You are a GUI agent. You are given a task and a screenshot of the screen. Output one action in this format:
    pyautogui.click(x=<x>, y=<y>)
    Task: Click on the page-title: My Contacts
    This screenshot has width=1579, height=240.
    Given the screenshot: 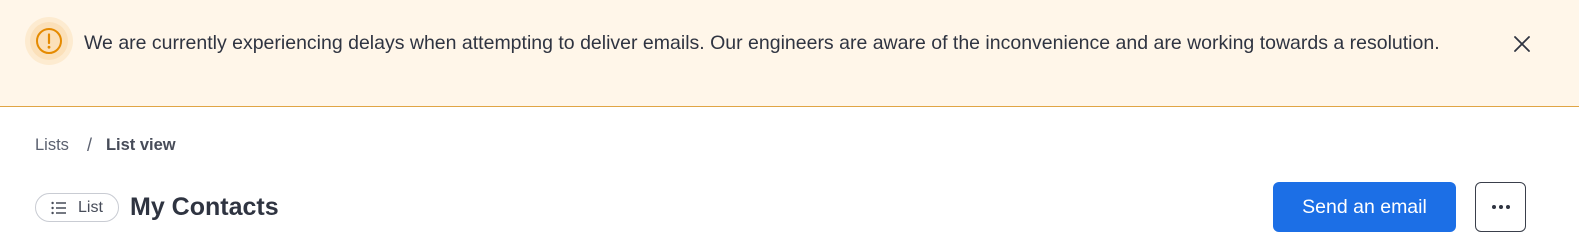 What is the action you would take?
    pyautogui.click(x=204, y=207)
    